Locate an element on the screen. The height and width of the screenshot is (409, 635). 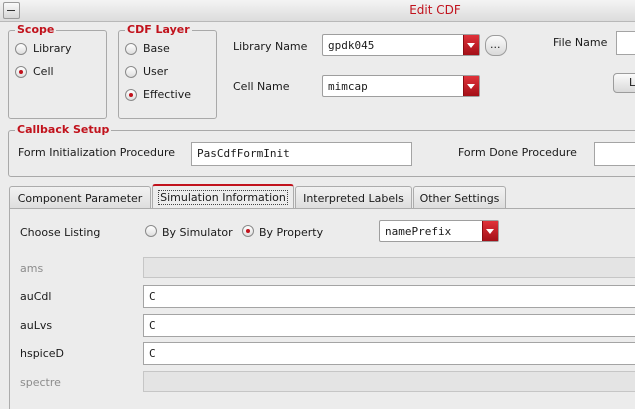
library-name-combo: gpdk045 is located at coordinates (401, 45).